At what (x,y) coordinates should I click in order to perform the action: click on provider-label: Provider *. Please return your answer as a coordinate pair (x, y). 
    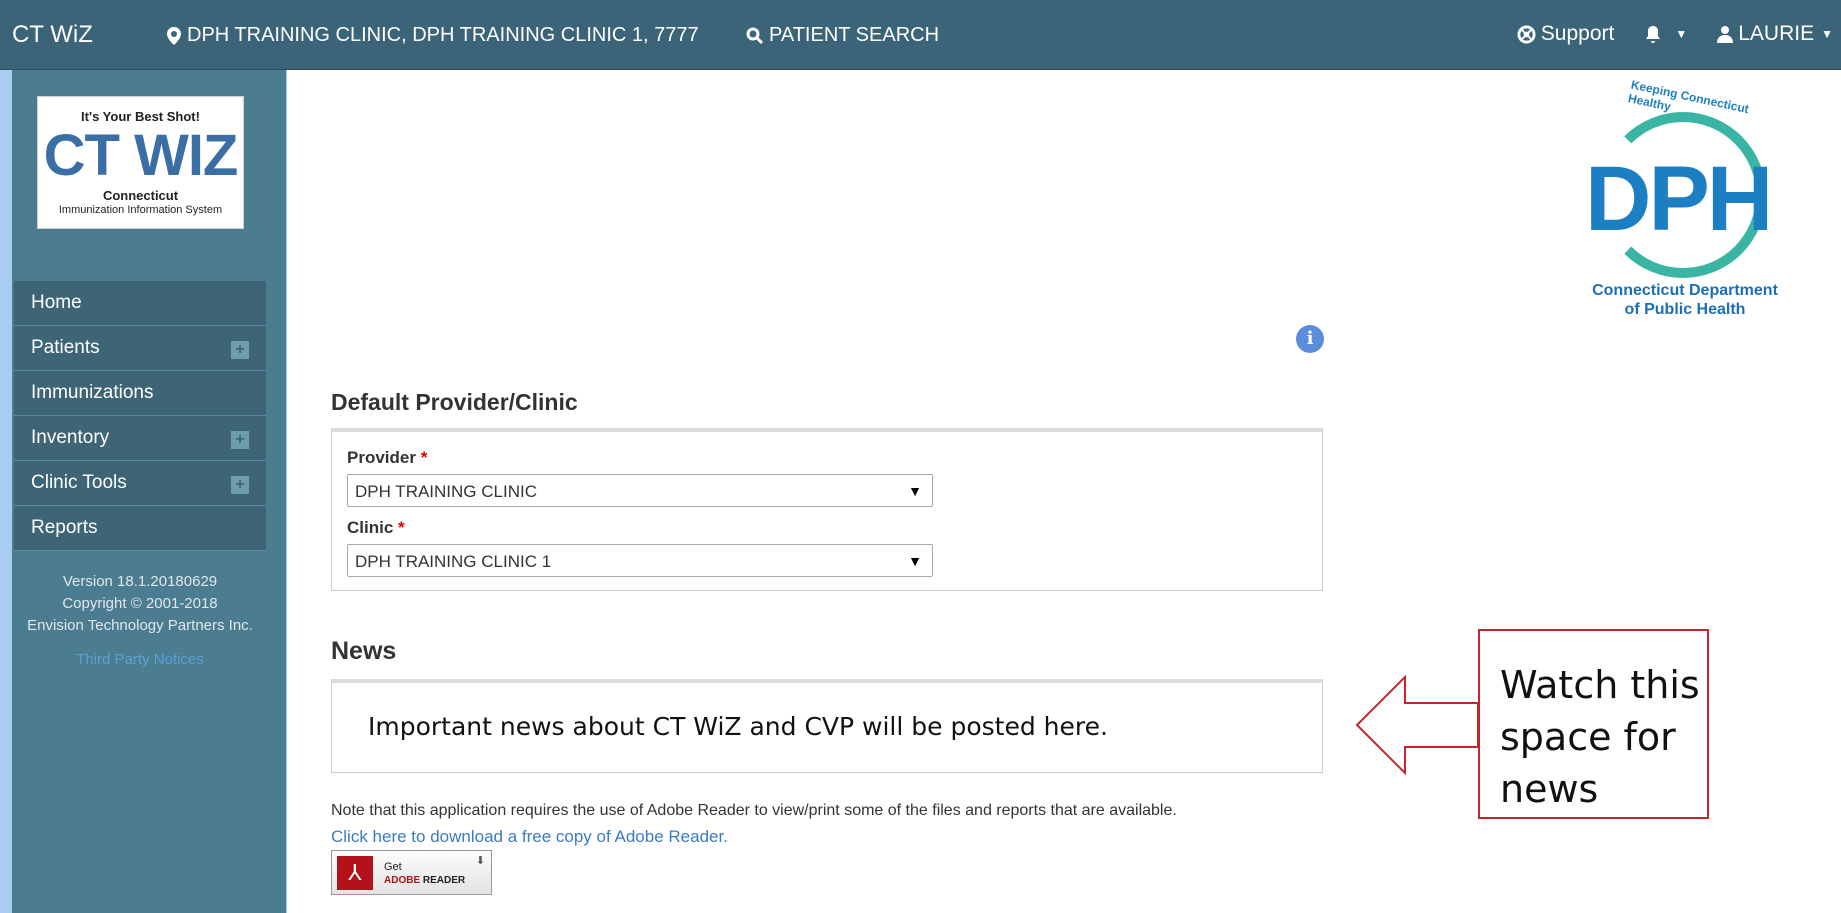
    Looking at the image, I should click on (387, 458).